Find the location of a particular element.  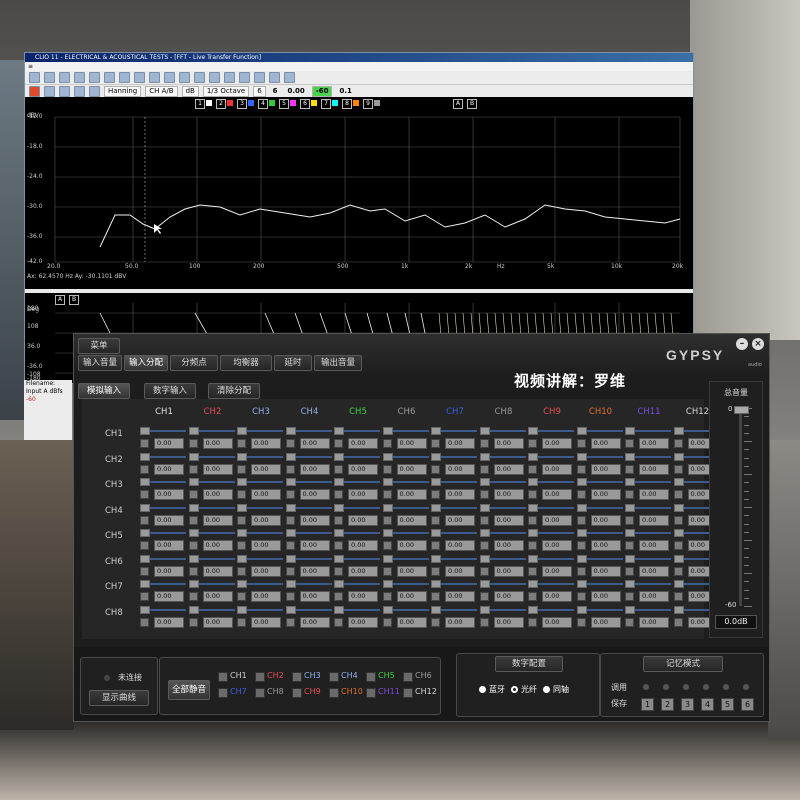

menu-button: 菜单 is located at coordinates (99, 346).